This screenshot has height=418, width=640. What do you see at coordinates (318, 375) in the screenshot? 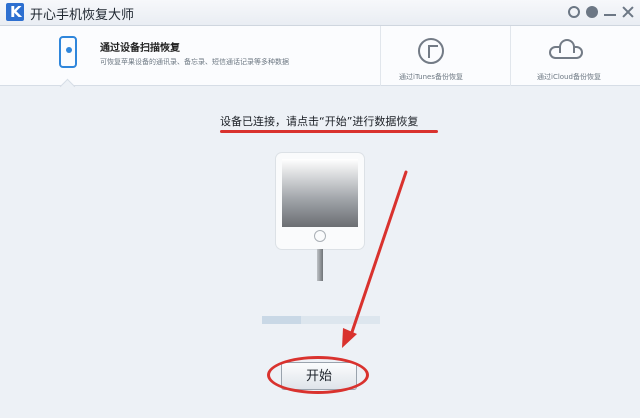
I see `annotation-circle` at bounding box center [318, 375].